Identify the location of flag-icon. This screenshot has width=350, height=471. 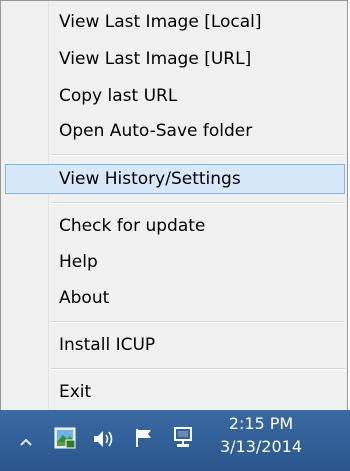
(144, 440).